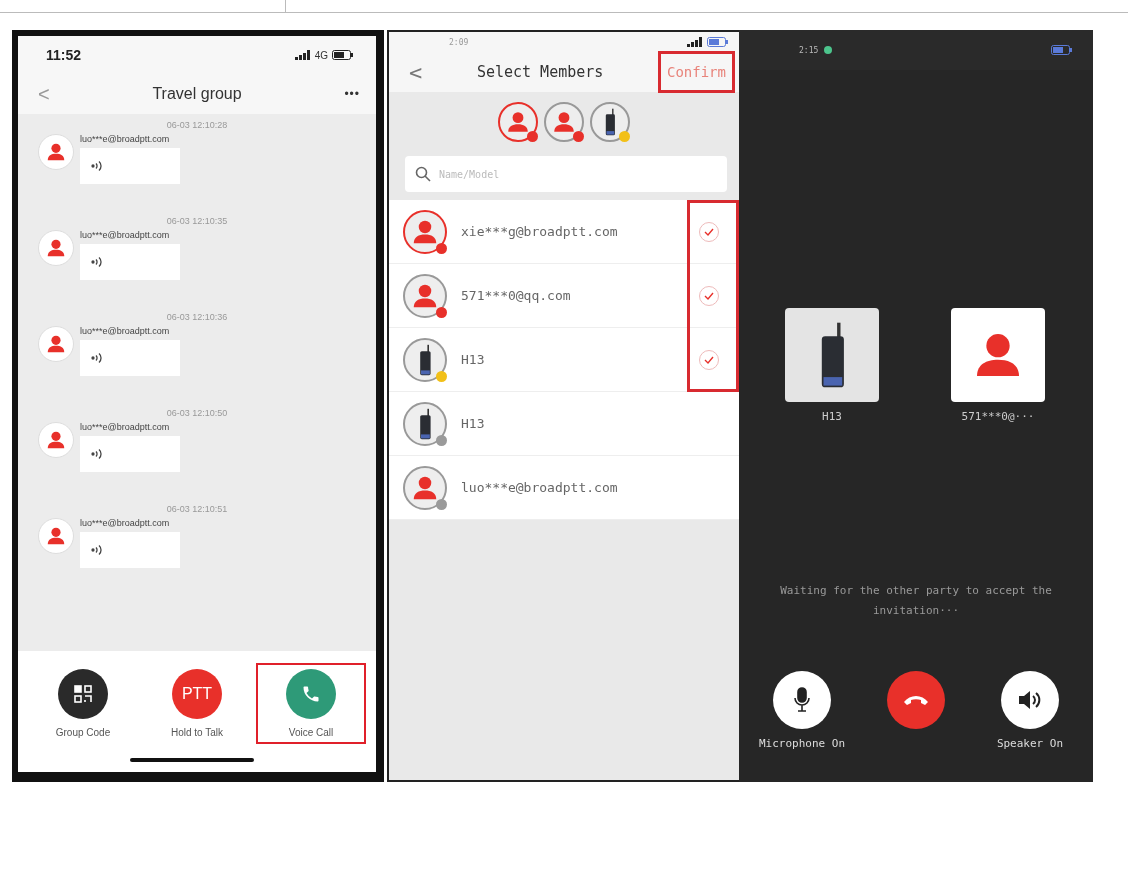  Describe the element at coordinates (64, 55) in the screenshot. I see `status-time: 11:52` at that location.